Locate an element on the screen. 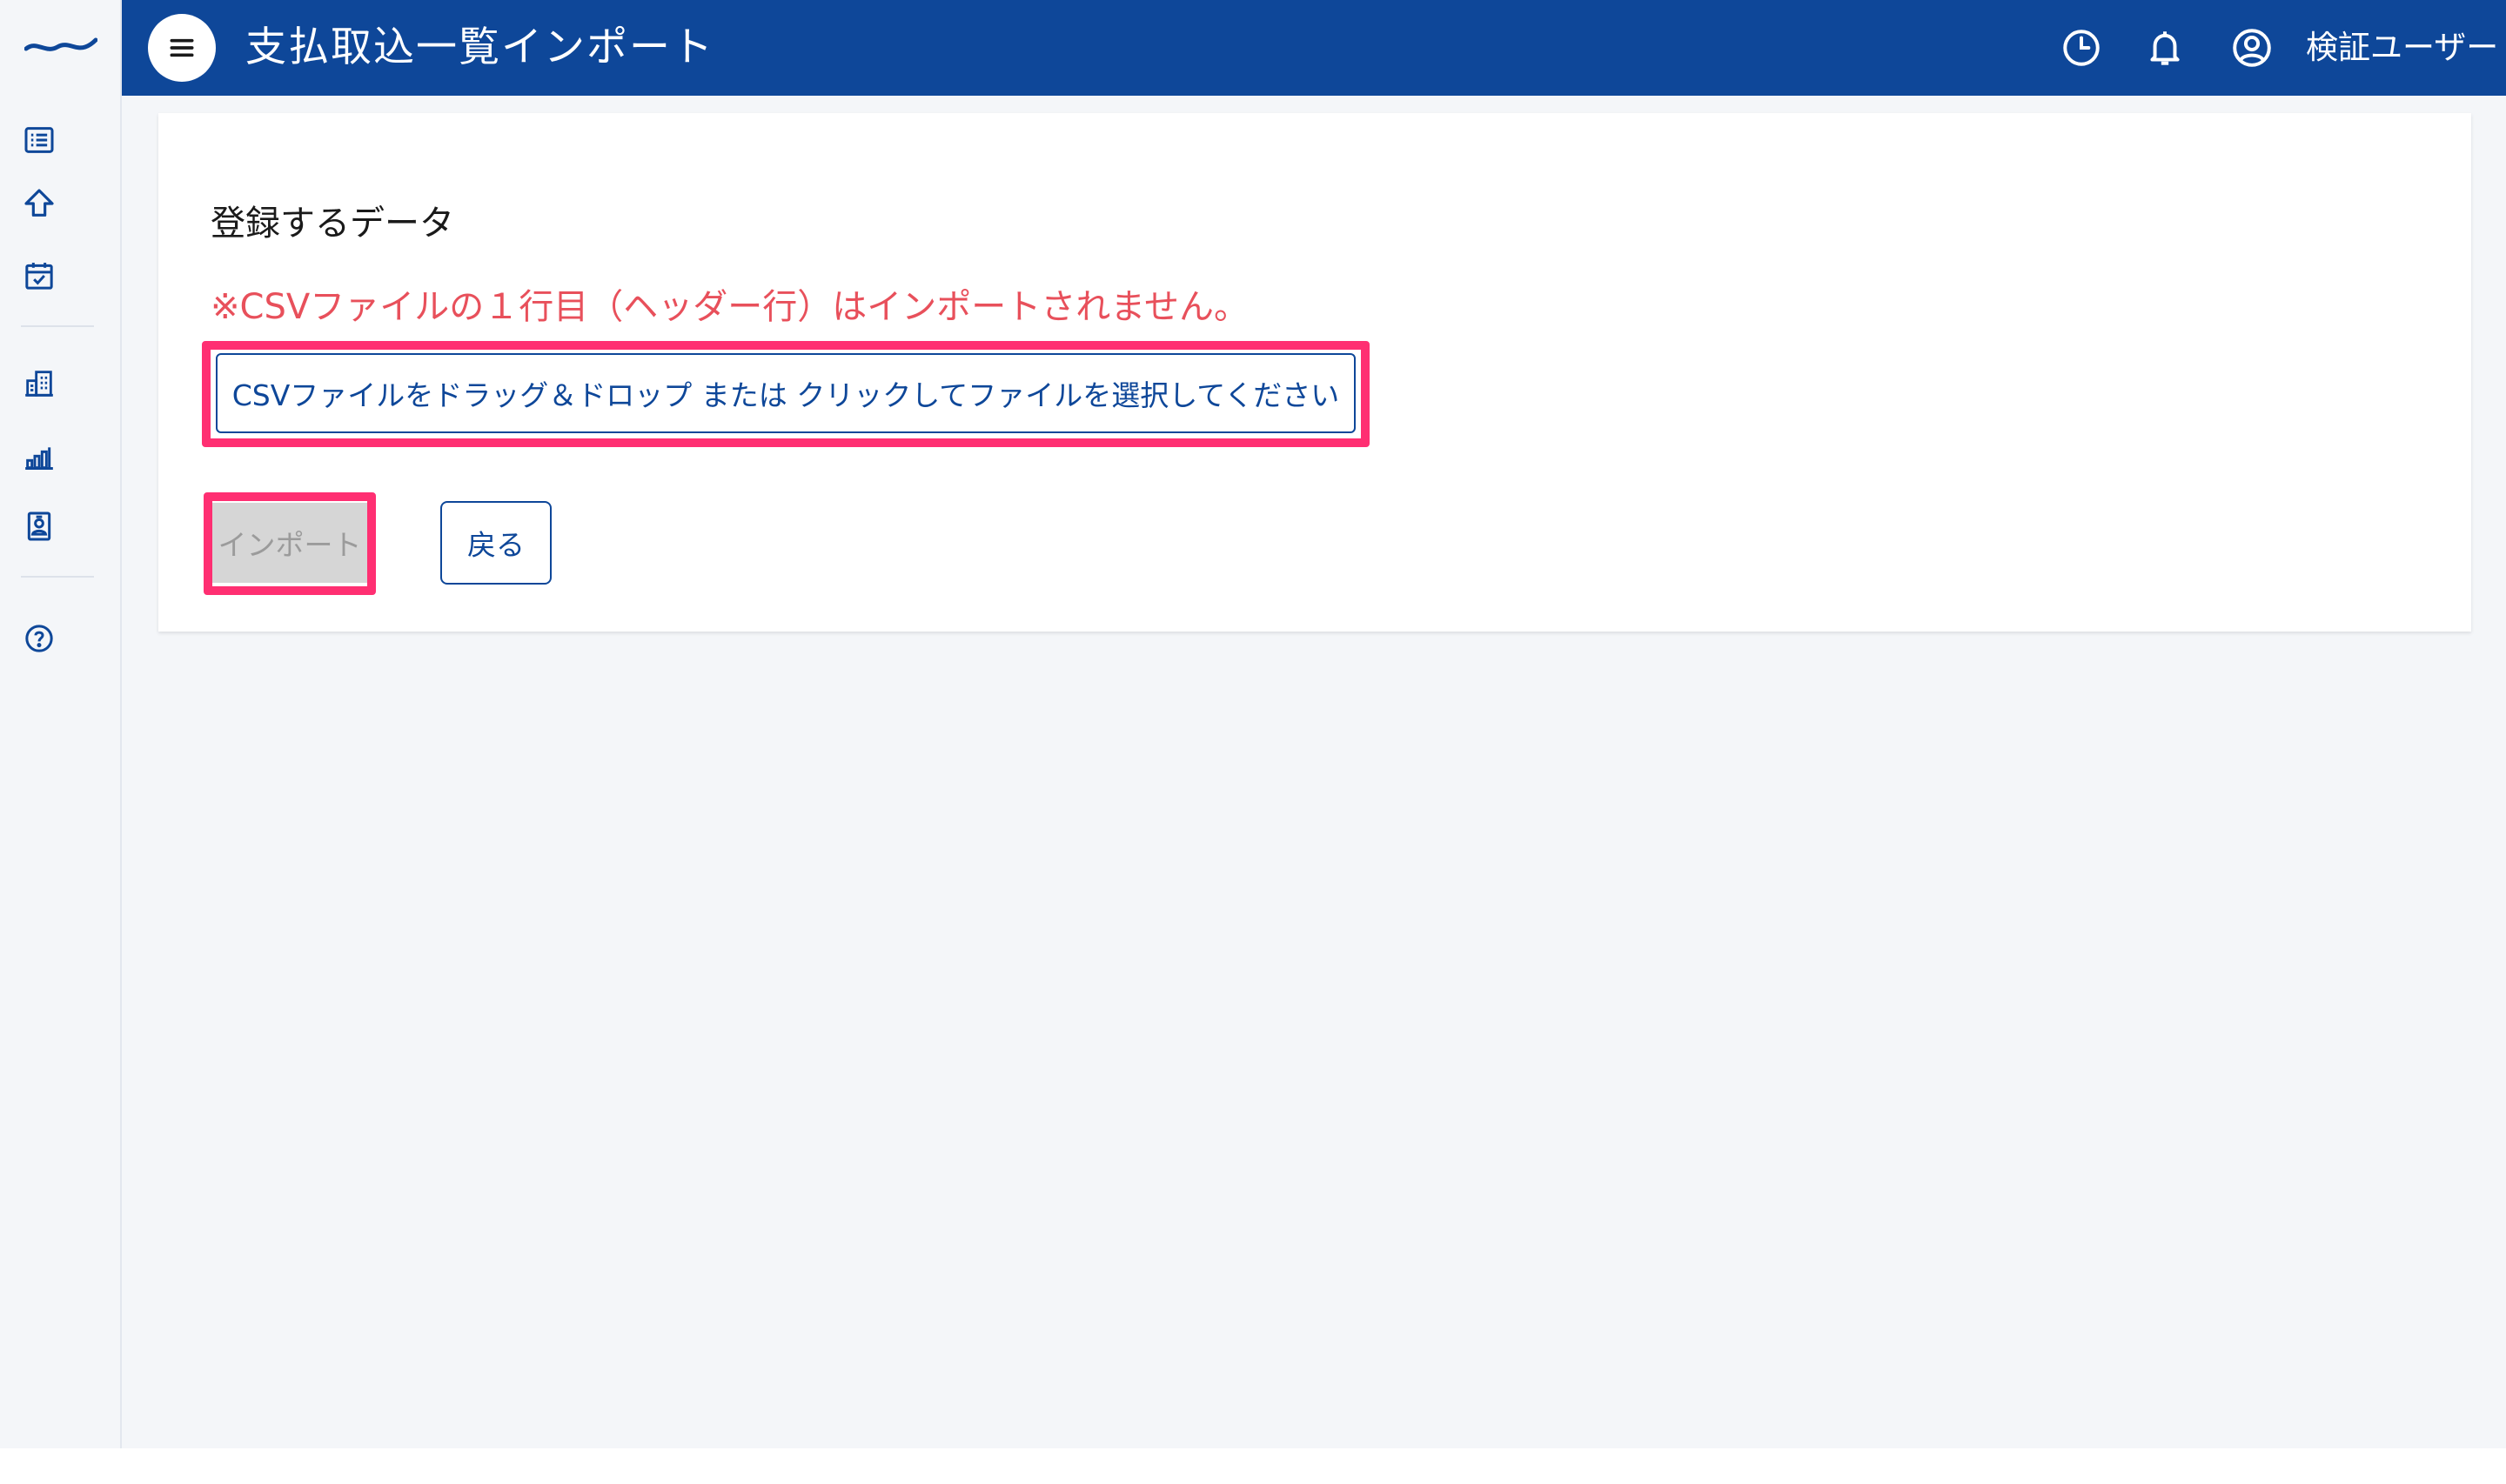  notifications-button is located at coordinates (2165, 47).